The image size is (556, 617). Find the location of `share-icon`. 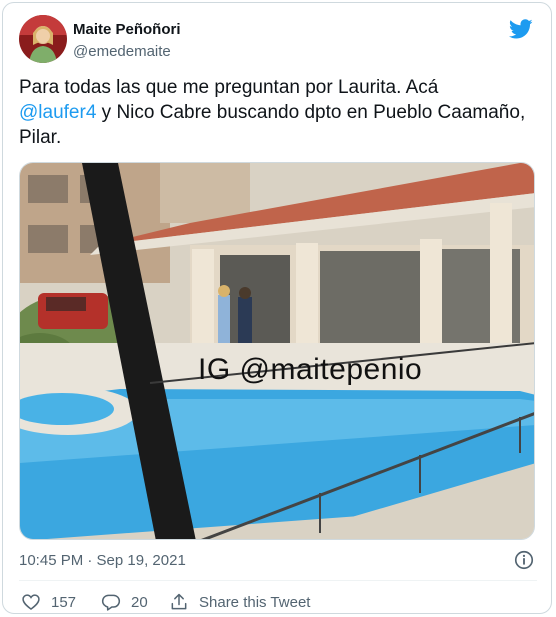

share-icon is located at coordinates (179, 601).